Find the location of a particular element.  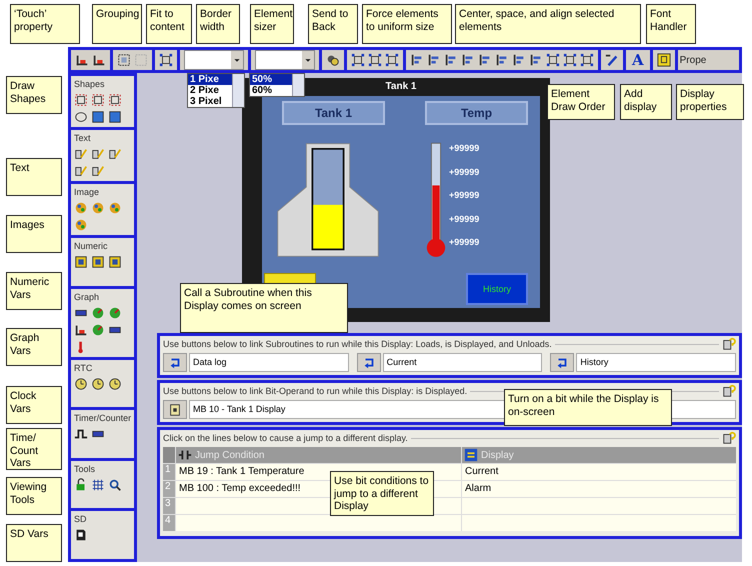

subroutine-field: Current is located at coordinates (462, 362).